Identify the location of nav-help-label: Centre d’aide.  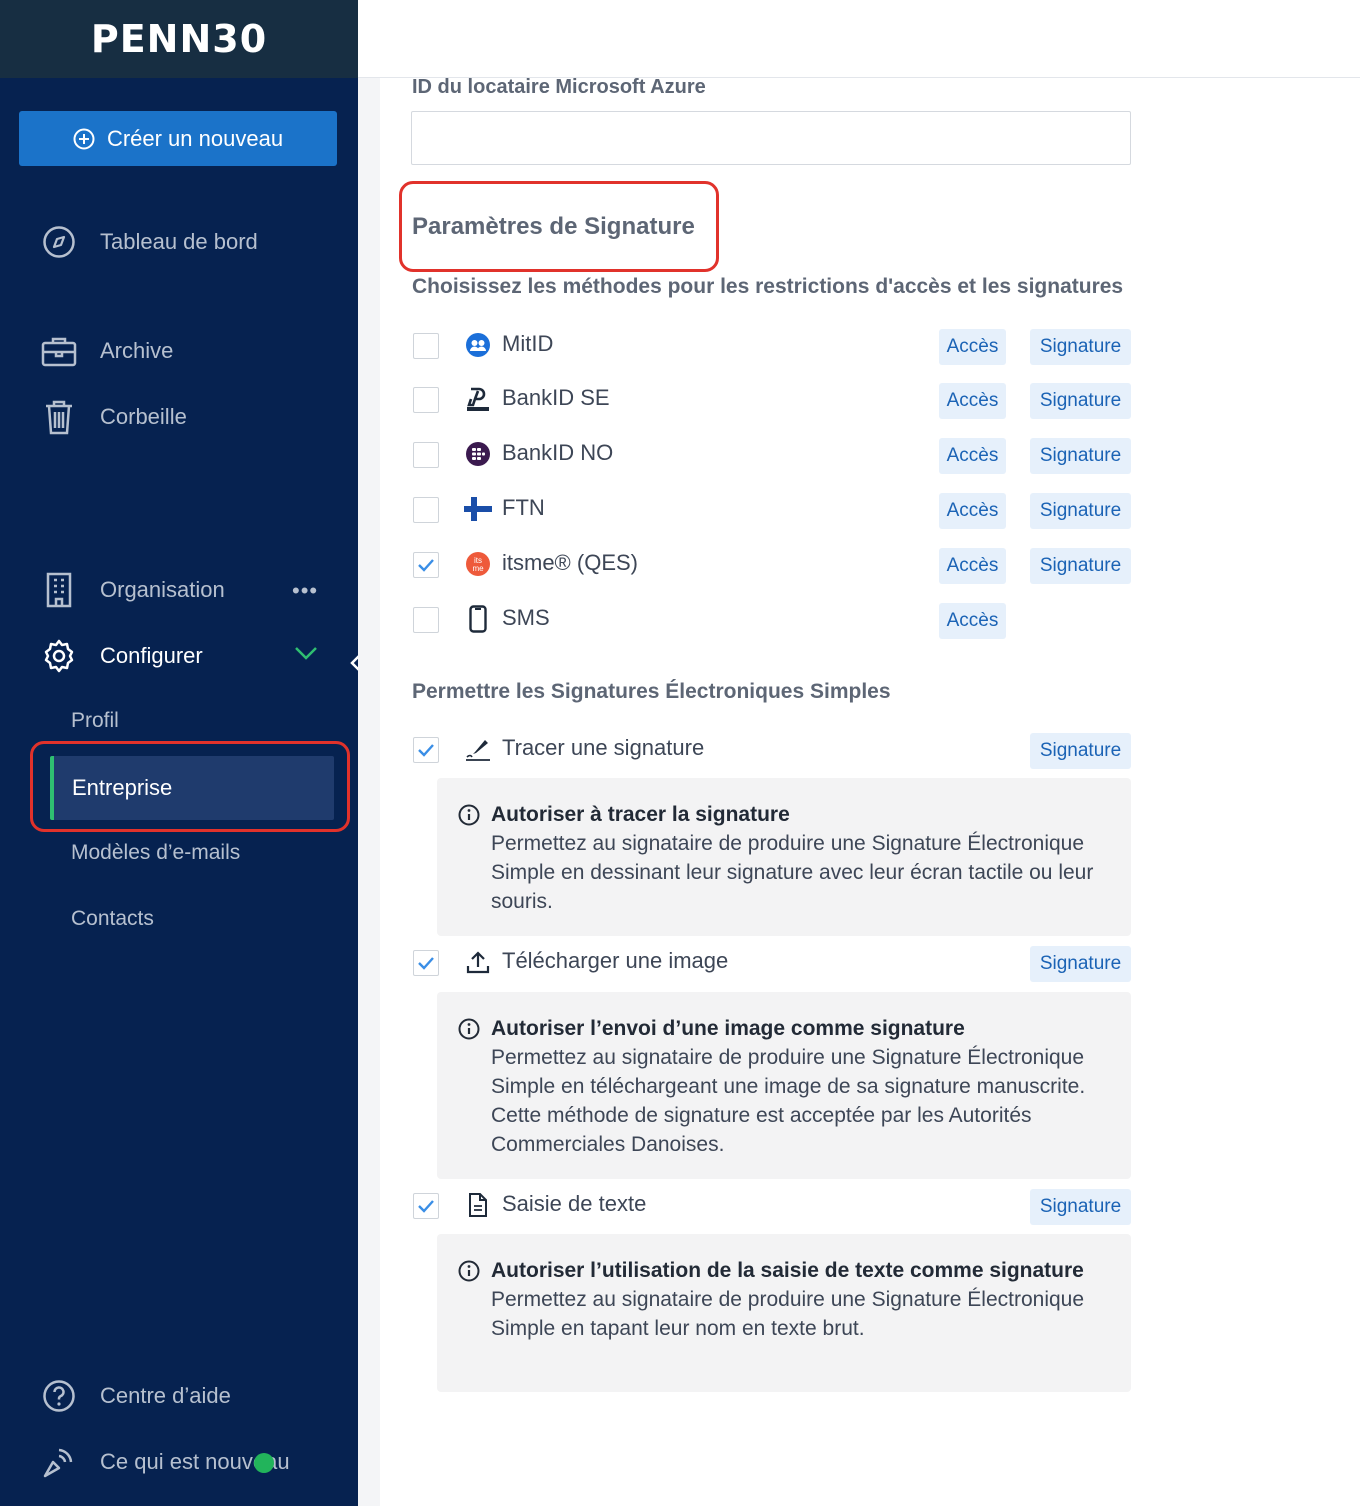
(165, 1395).